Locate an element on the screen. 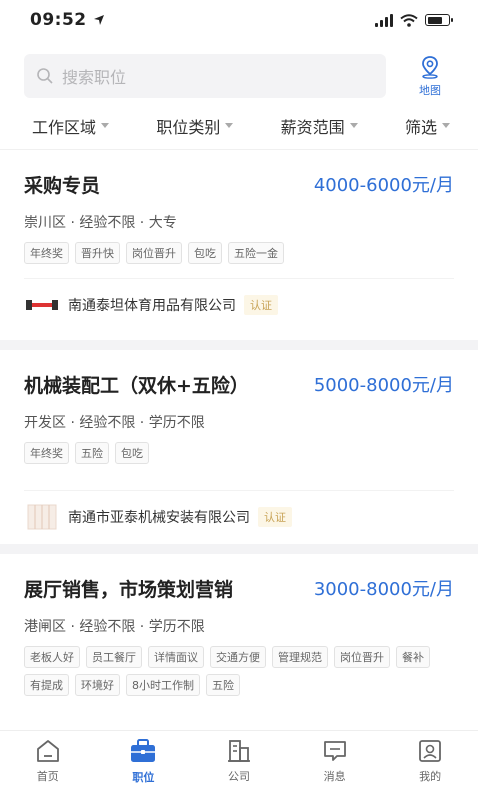 The height and width of the screenshot is (796, 478). job-tag: 环境好 is located at coordinates (97, 685).